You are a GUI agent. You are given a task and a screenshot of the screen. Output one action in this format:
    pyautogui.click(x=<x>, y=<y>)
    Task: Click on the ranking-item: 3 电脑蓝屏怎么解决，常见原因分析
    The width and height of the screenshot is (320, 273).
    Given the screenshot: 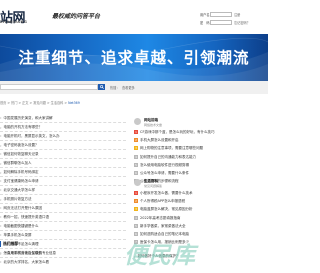 What is the action you would take?
    pyautogui.click(x=201, y=209)
    